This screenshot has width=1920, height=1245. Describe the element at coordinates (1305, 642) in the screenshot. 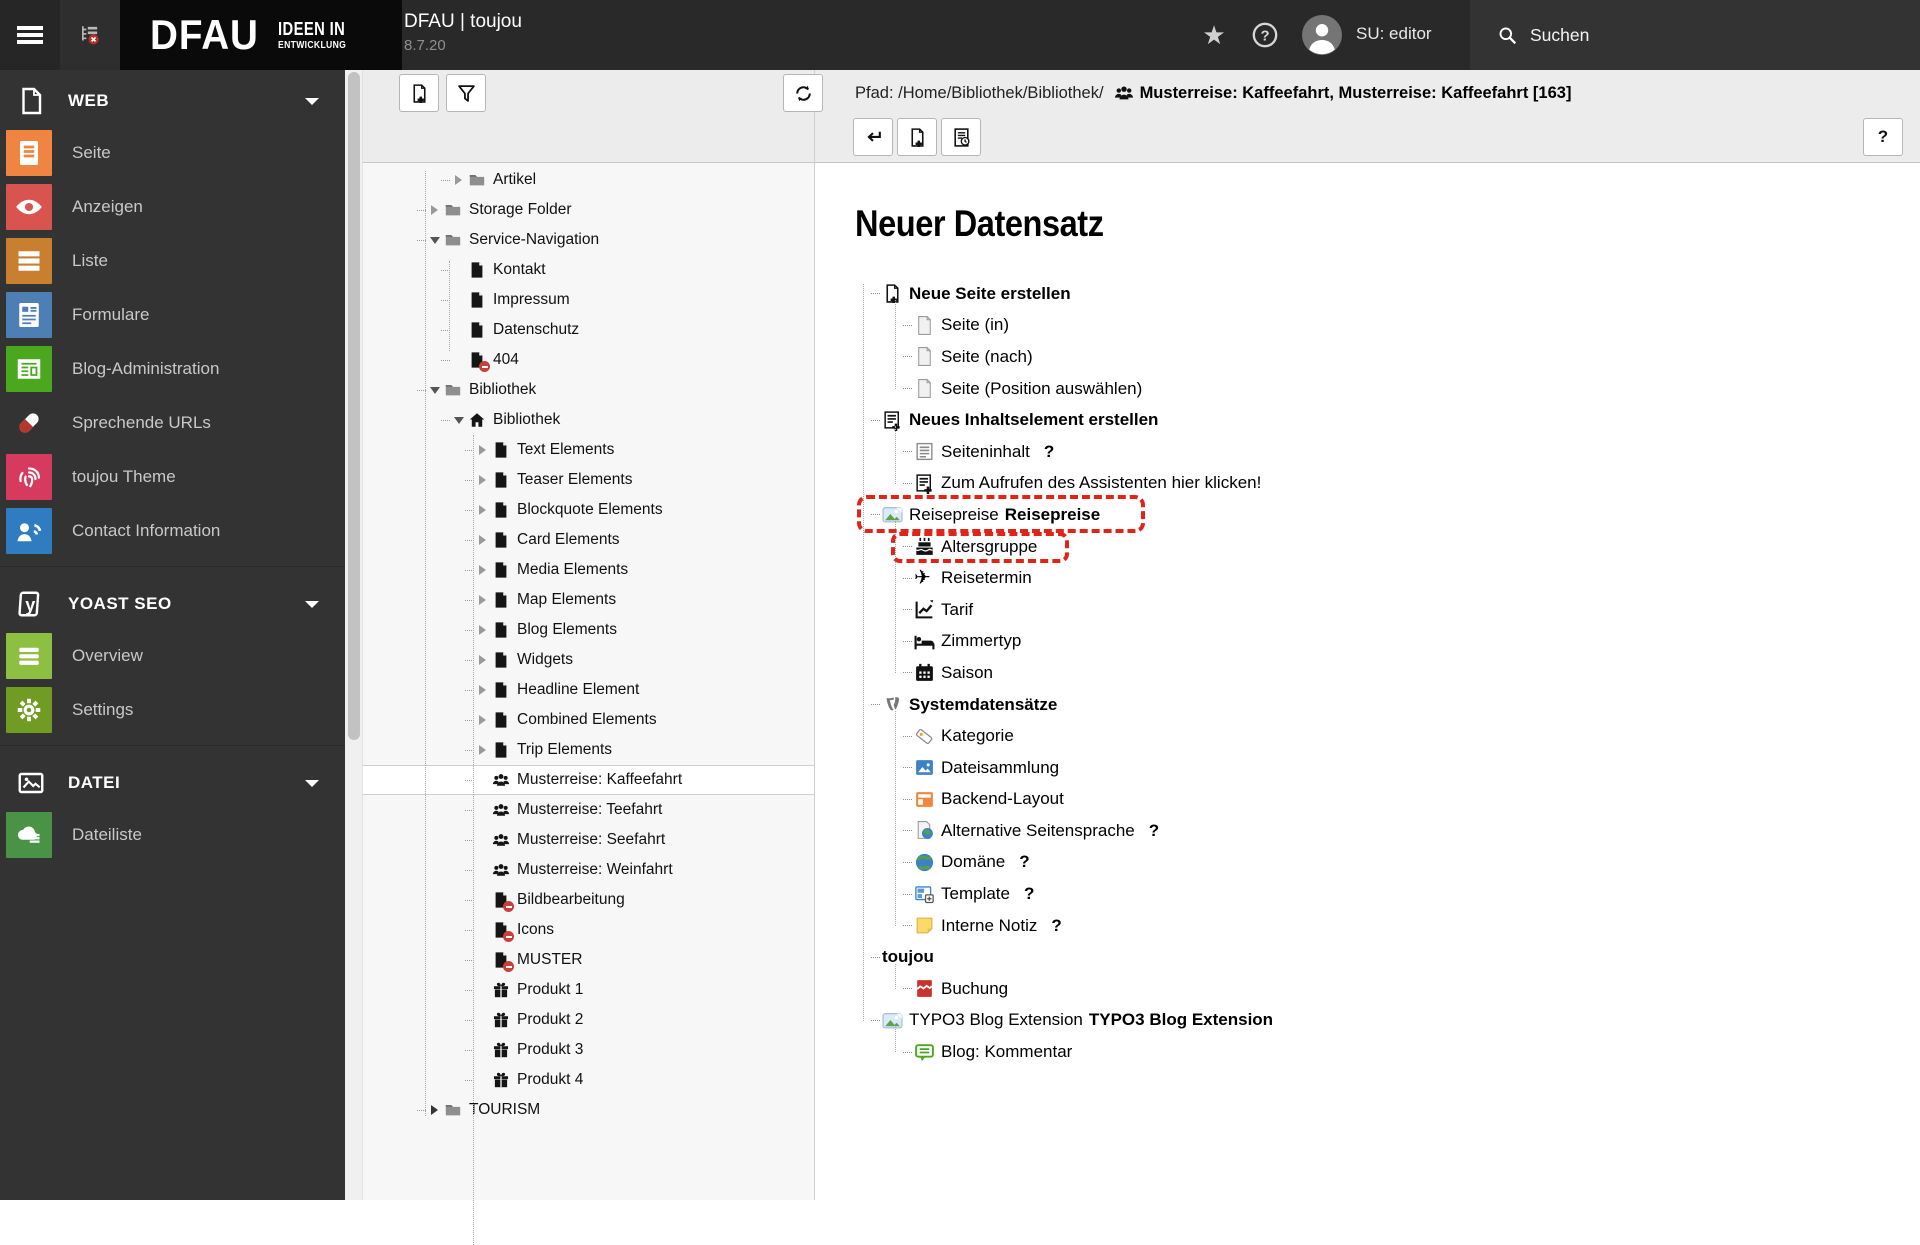

I see `new-record-option-zimmertyp: Zimmertyp` at that location.